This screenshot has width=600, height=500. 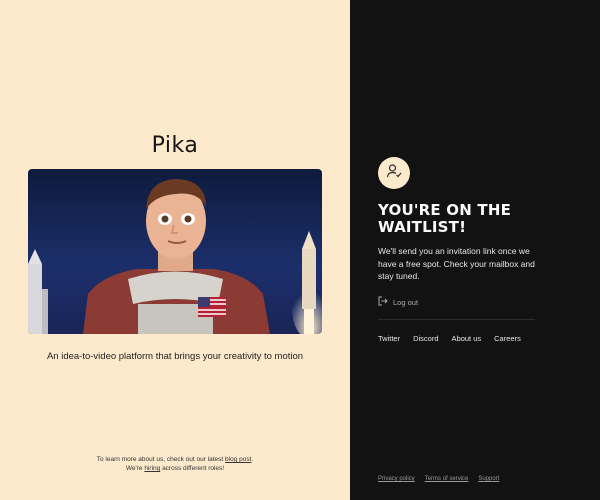 What do you see at coordinates (252, 459) in the screenshot?
I see `footnote-blog-suffix: .` at bounding box center [252, 459].